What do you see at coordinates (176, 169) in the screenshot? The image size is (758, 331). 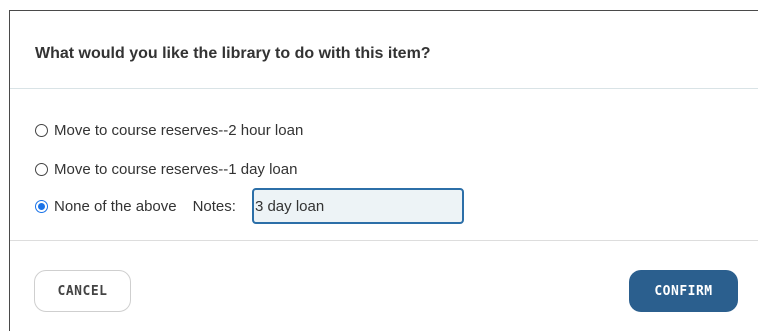 I see `option-label: Move to course reserves--1 day loan` at bounding box center [176, 169].